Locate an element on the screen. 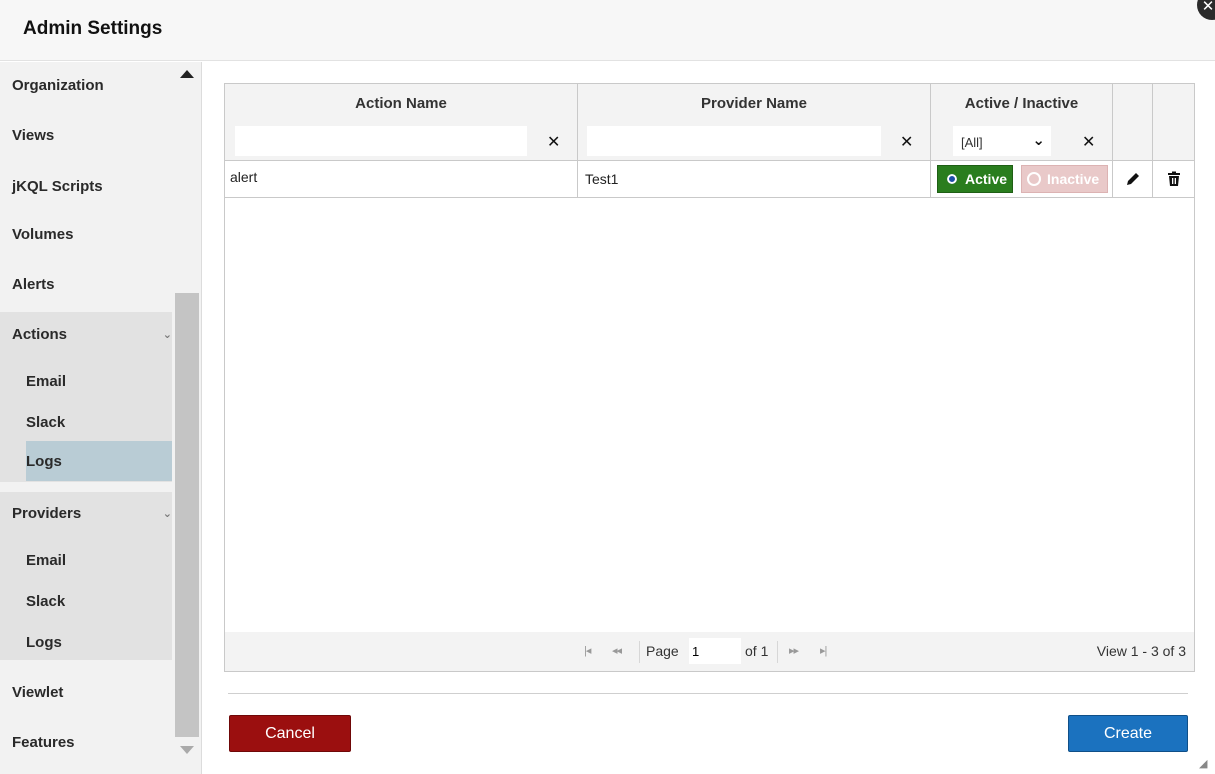 This screenshot has width=1215, height=774. page-number-input is located at coordinates (715, 651).